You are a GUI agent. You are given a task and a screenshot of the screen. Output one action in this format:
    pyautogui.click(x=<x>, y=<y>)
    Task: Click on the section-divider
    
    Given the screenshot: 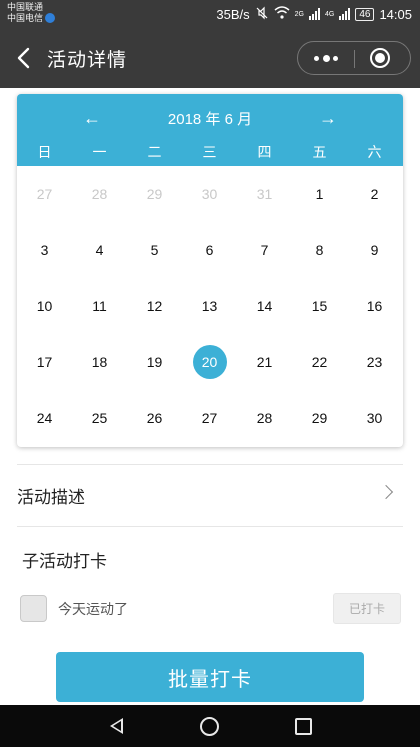 What is the action you would take?
    pyautogui.click(x=210, y=464)
    